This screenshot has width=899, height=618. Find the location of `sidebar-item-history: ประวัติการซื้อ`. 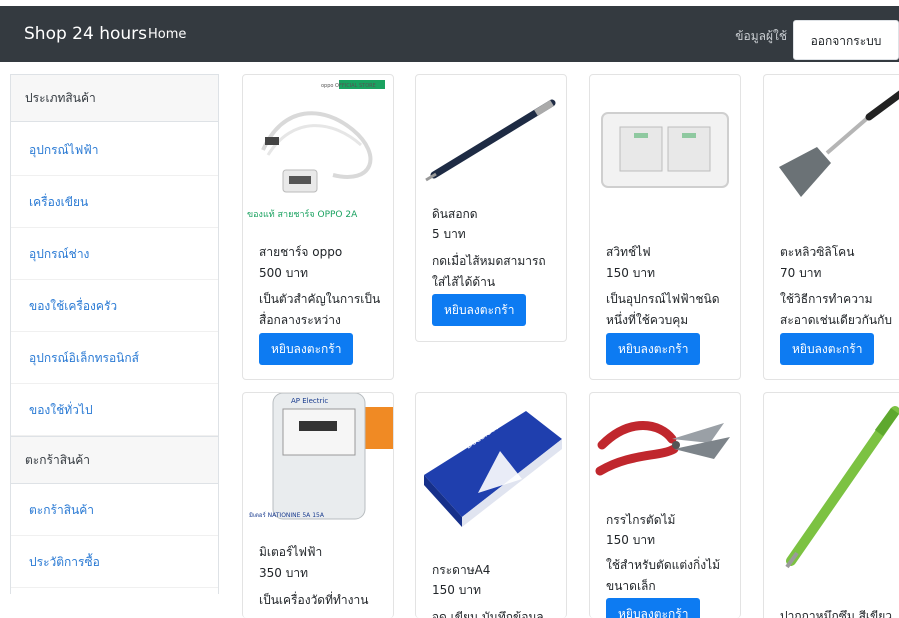

sidebar-item-history: ประวัติการซื้อ is located at coordinates (114, 562).